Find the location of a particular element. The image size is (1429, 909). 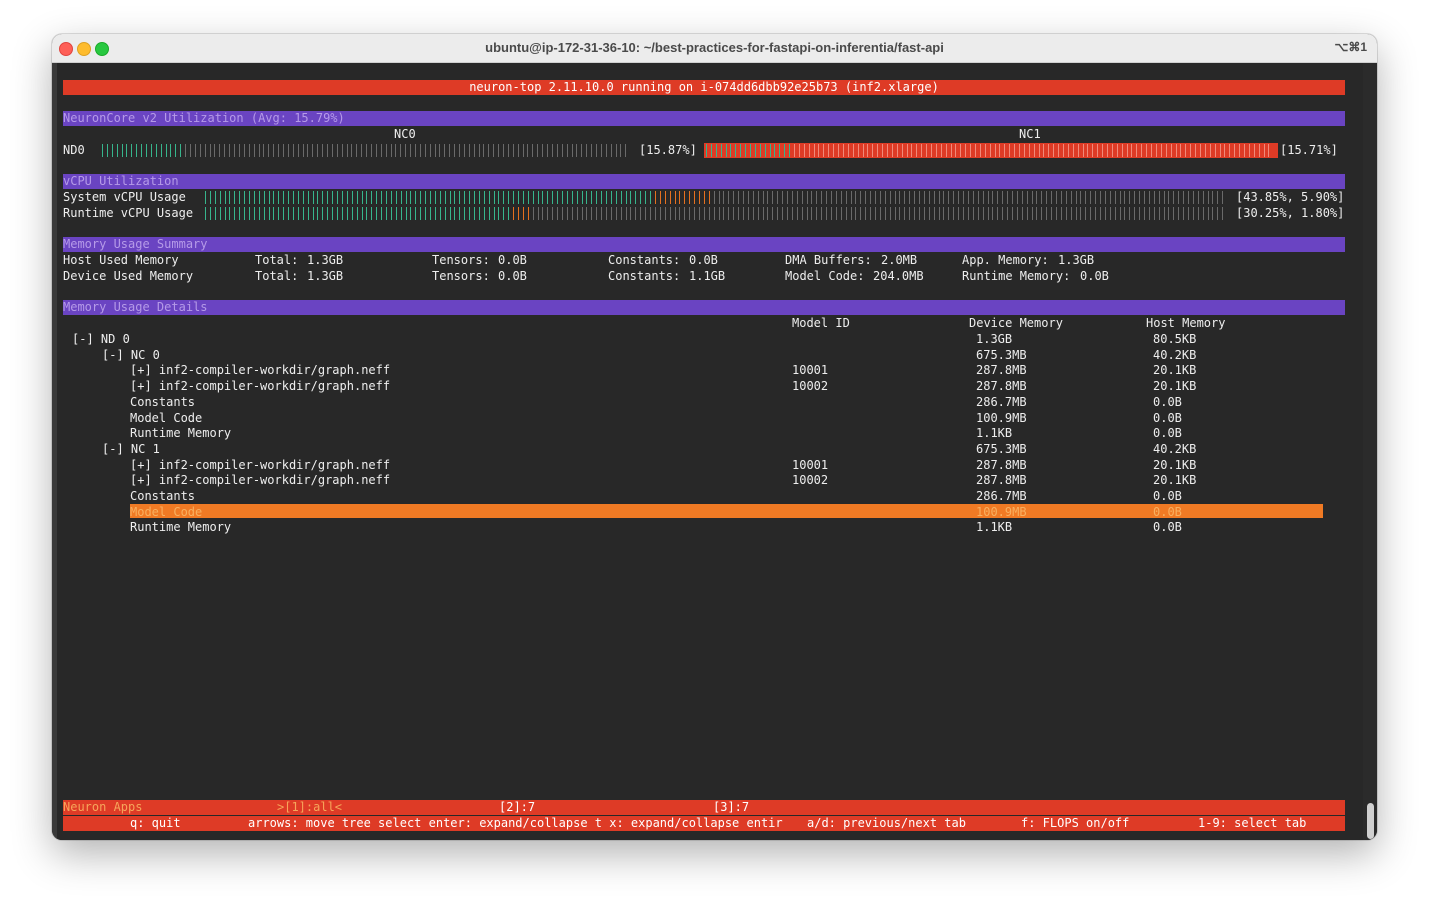

device-code-value: 204.0MB is located at coordinates (898, 276).